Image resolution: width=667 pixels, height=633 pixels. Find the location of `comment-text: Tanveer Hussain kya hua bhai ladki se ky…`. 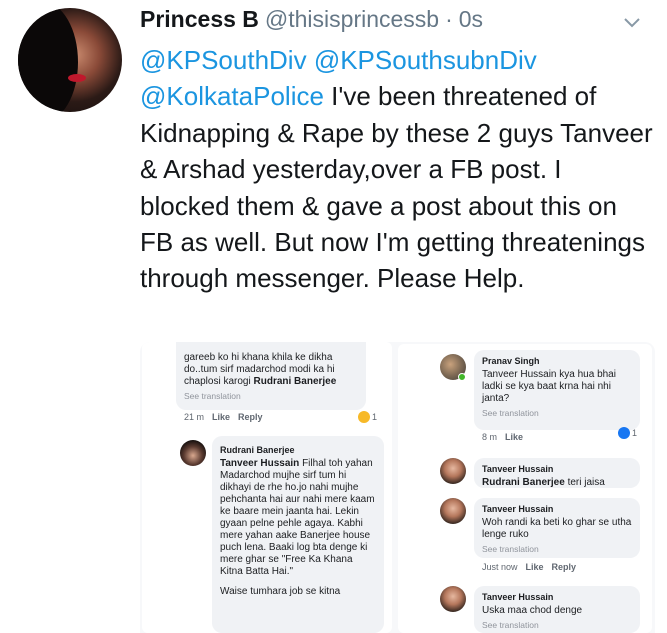

comment-text: Tanveer Hussain kya hua bhai ladki se ky… is located at coordinates (549, 386).